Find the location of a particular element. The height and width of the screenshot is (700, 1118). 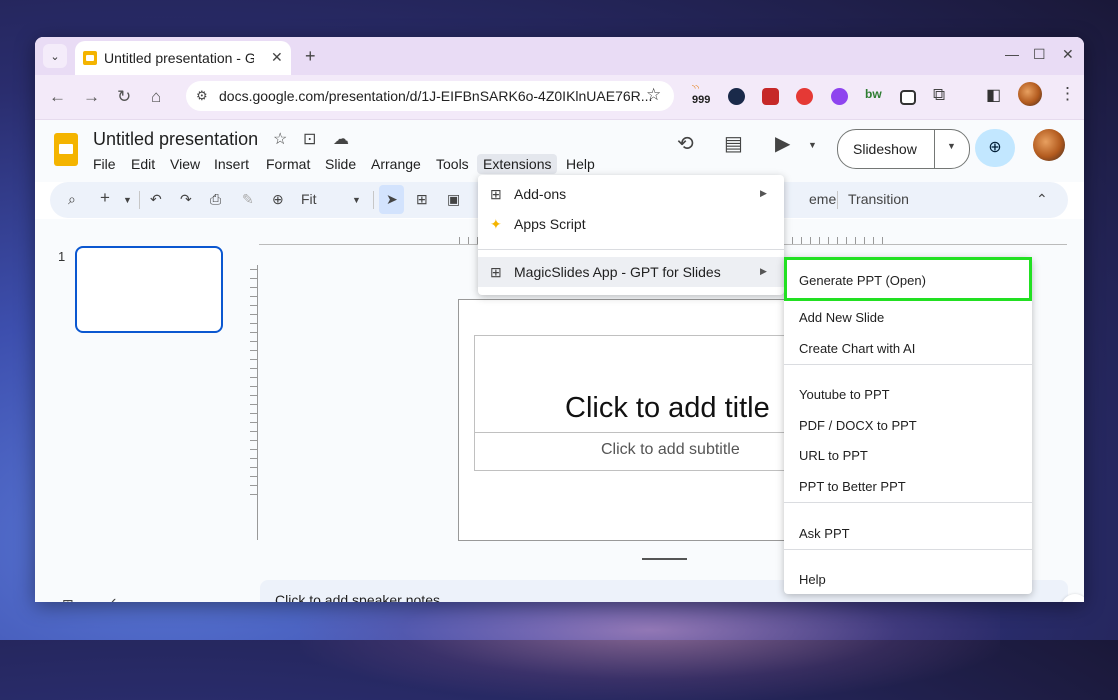

new-tab-button: + is located at coordinates (310, 56).